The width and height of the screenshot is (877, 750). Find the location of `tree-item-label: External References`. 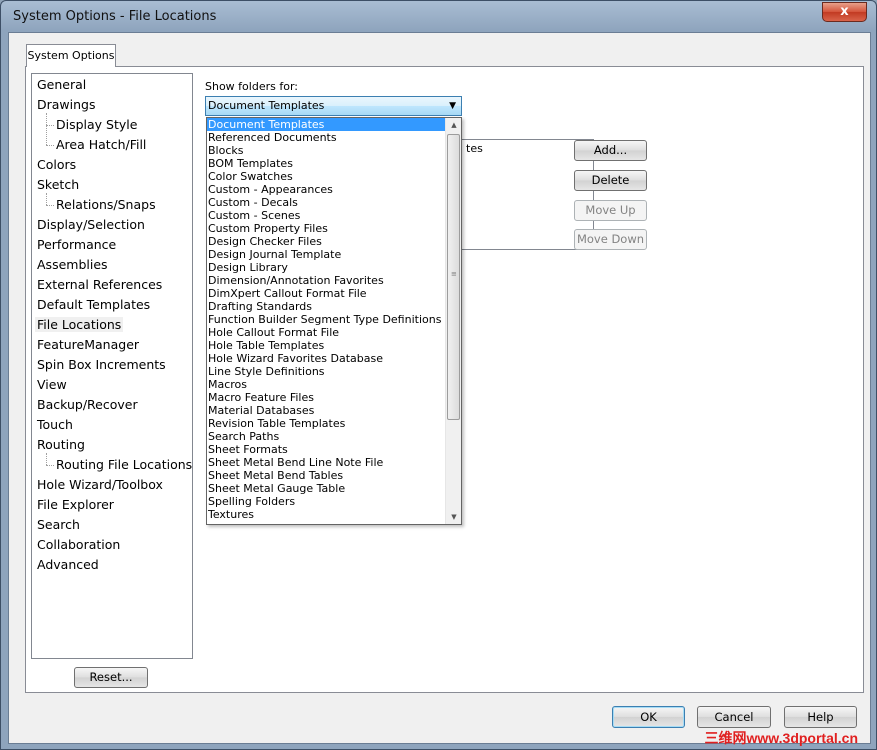

tree-item-label: External References is located at coordinates (100, 284).